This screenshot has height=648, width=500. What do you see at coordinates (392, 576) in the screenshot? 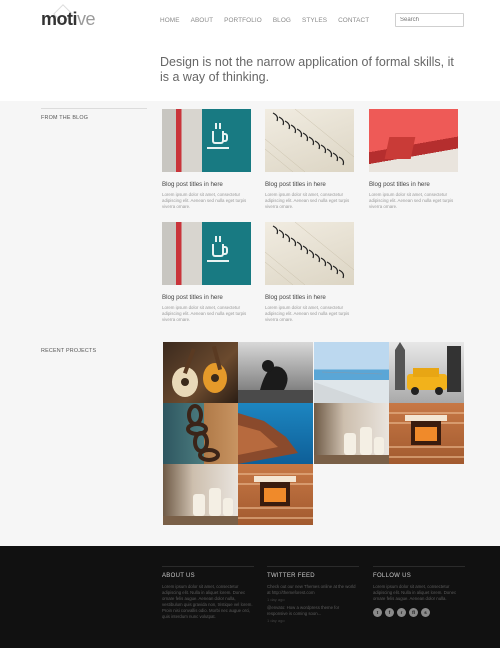
I see `footer-follow-title: FOLLOW US` at bounding box center [392, 576].